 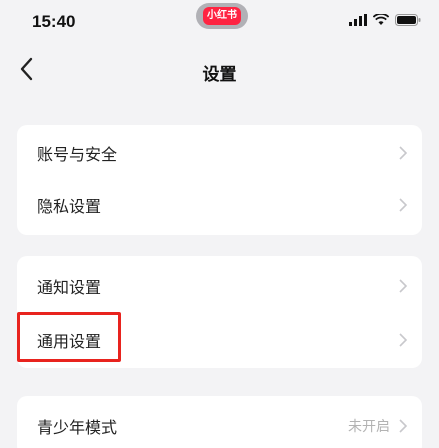 What do you see at coordinates (408, 20) in the screenshot?
I see `battery-icon` at bounding box center [408, 20].